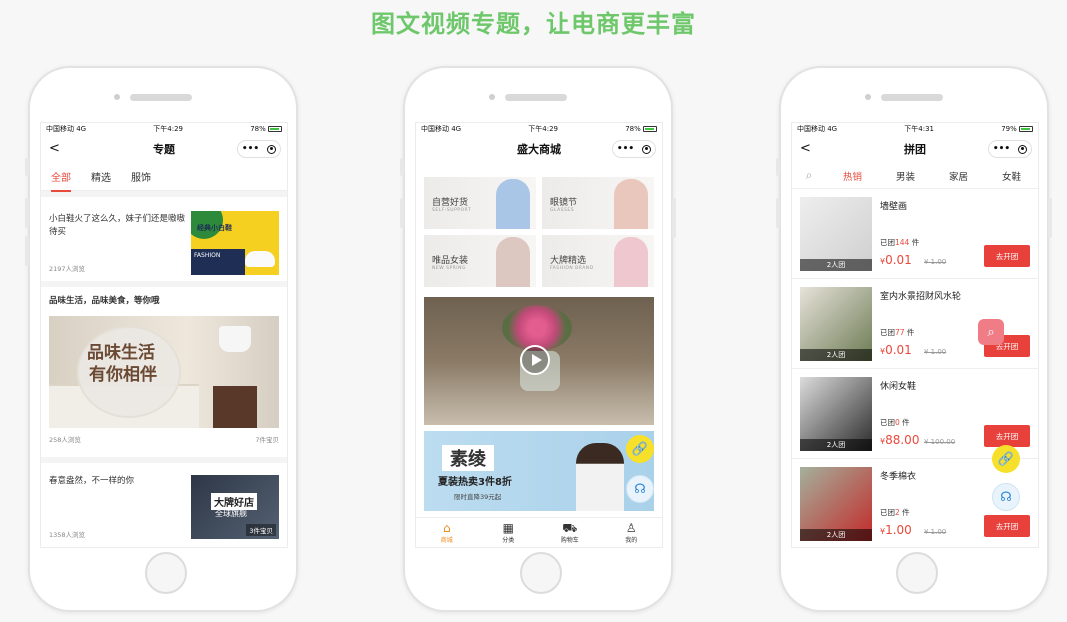  I want to click on clock: 下午4:31, so click(919, 129).